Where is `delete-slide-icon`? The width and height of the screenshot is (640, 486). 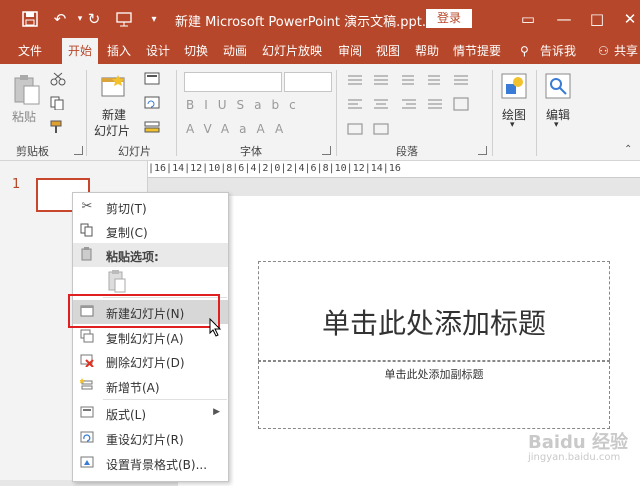
delete-slide-icon is located at coordinates (87, 361).